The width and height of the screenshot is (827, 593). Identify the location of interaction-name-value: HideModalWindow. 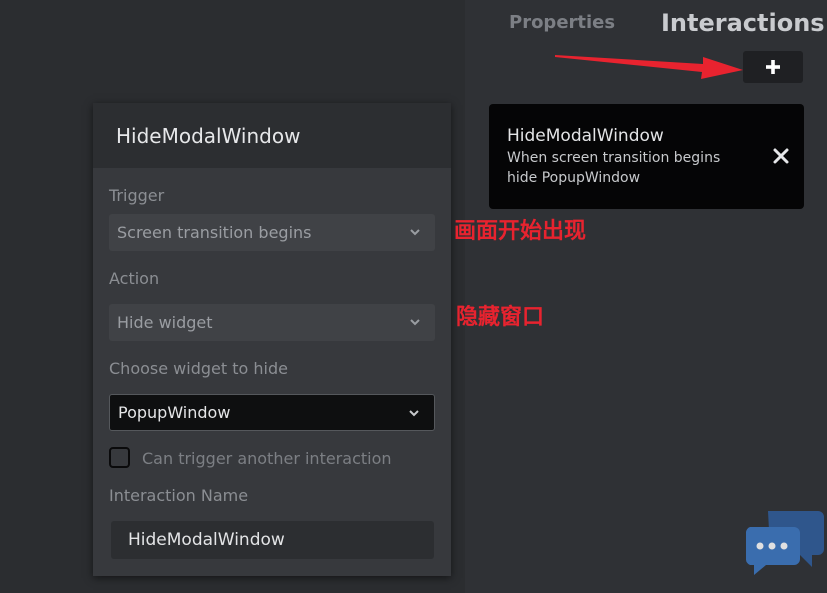
(206, 540).